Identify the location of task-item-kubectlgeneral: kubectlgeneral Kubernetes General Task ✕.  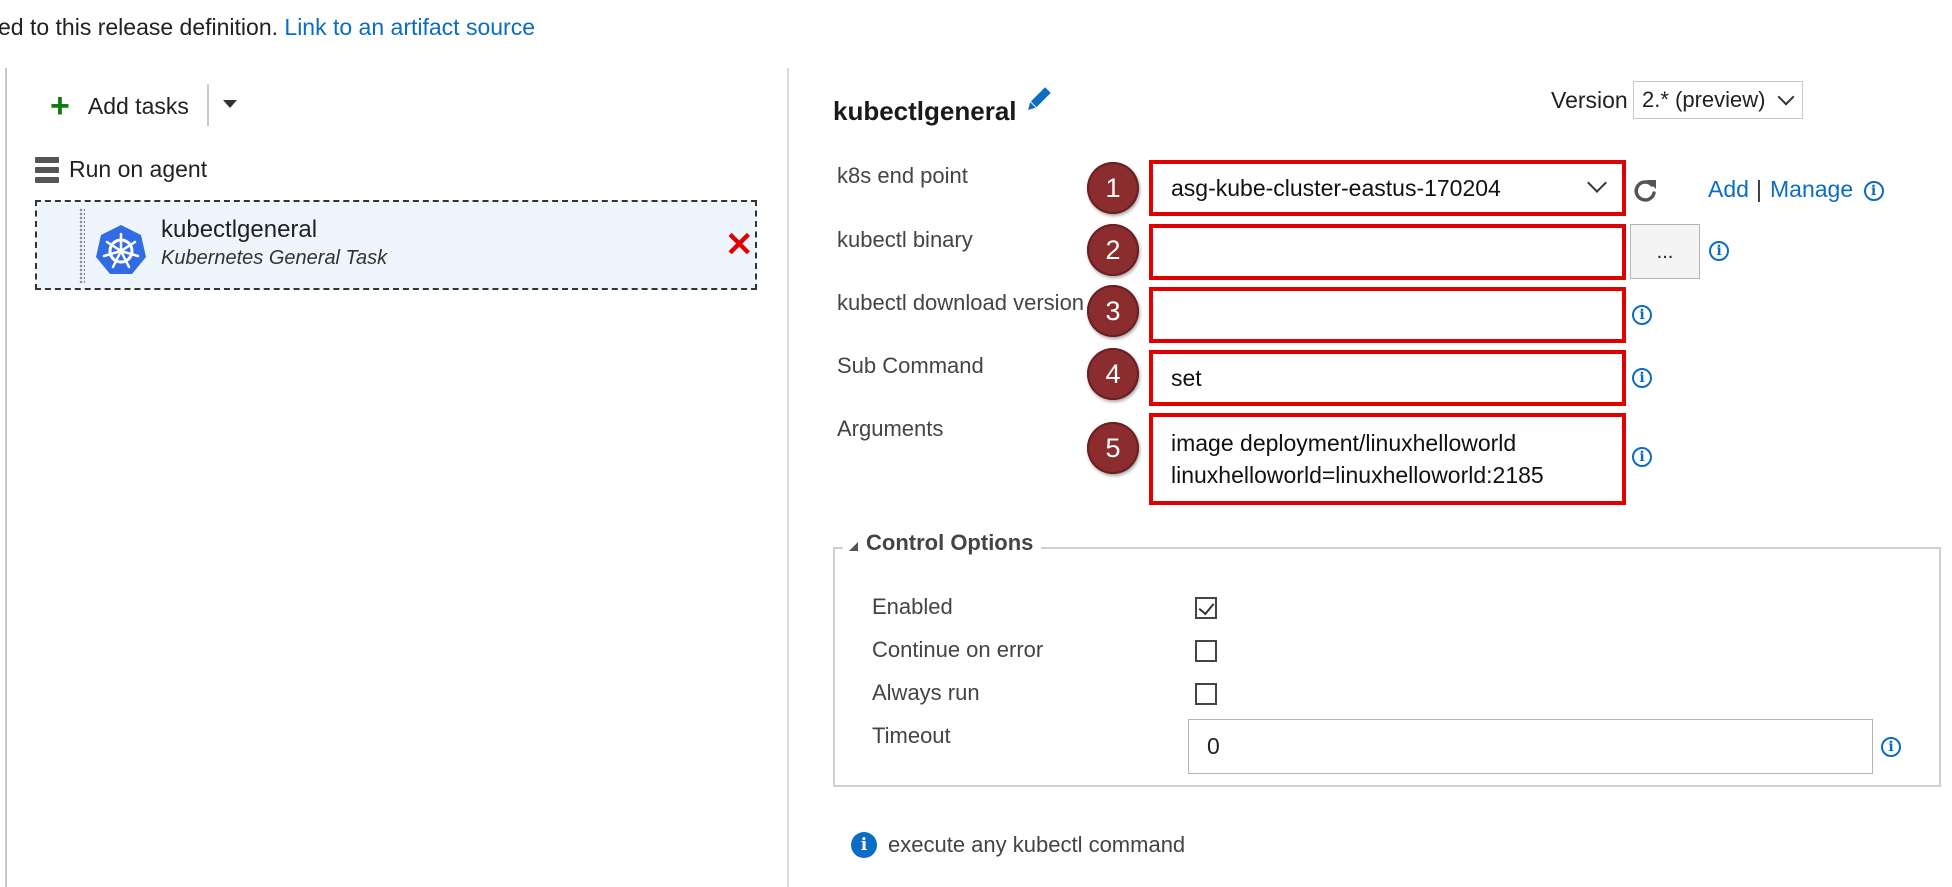
(396, 245).